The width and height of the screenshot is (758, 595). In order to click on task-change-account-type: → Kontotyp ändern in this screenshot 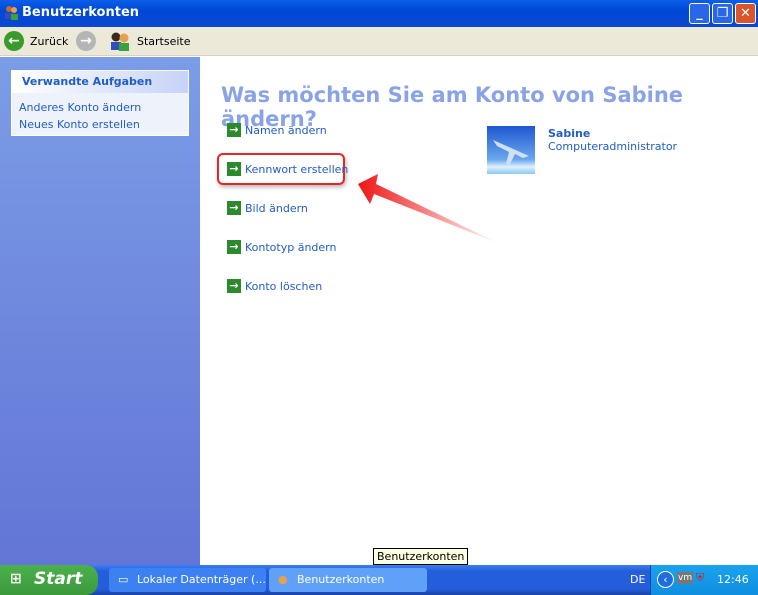, I will do `click(281, 247)`.